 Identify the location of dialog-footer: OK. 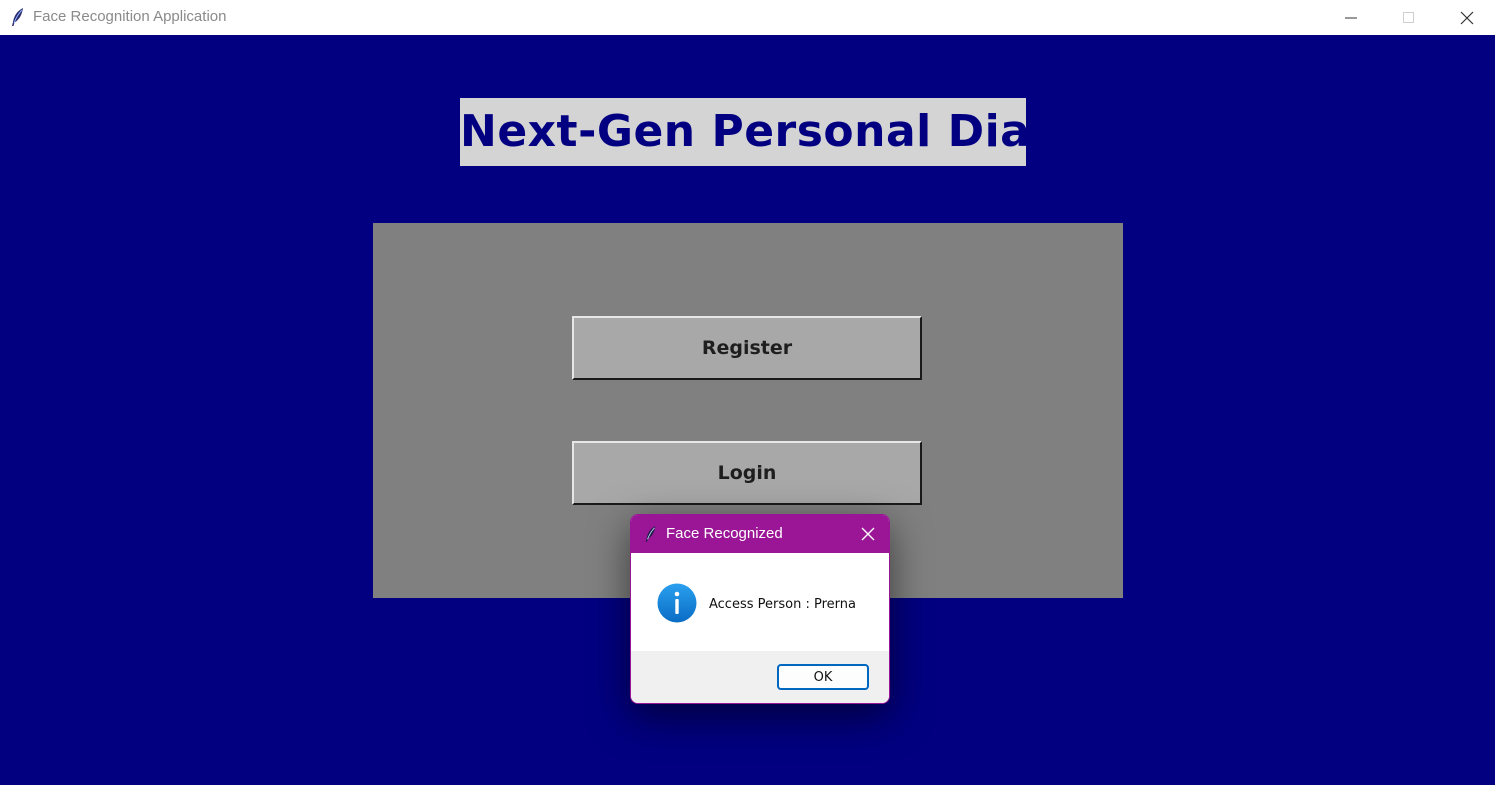
(760, 677).